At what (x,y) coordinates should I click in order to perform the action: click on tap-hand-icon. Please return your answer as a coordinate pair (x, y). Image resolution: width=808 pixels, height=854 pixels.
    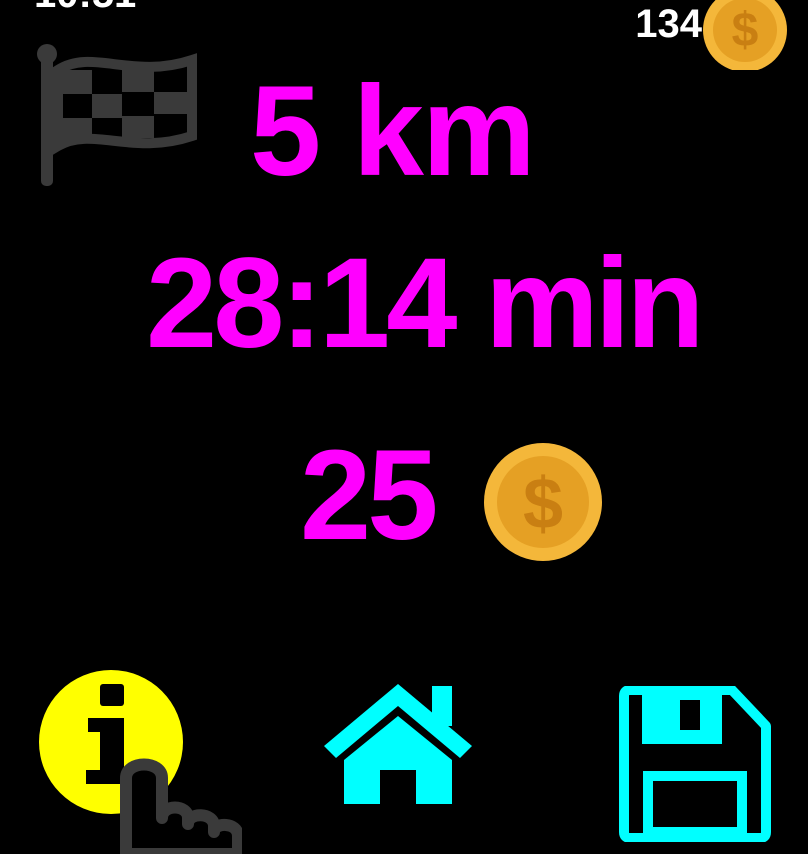
    Looking at the image, I should click on (182, 806).